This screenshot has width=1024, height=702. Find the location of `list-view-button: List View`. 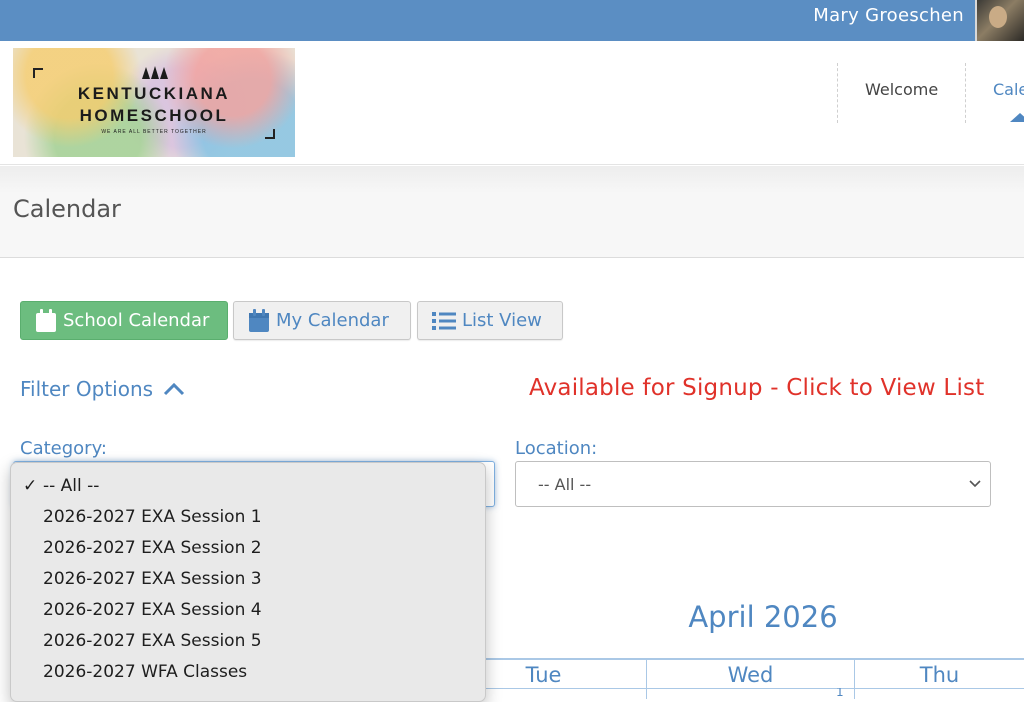

list-view-button: List View is located at coordinates (490, 320).